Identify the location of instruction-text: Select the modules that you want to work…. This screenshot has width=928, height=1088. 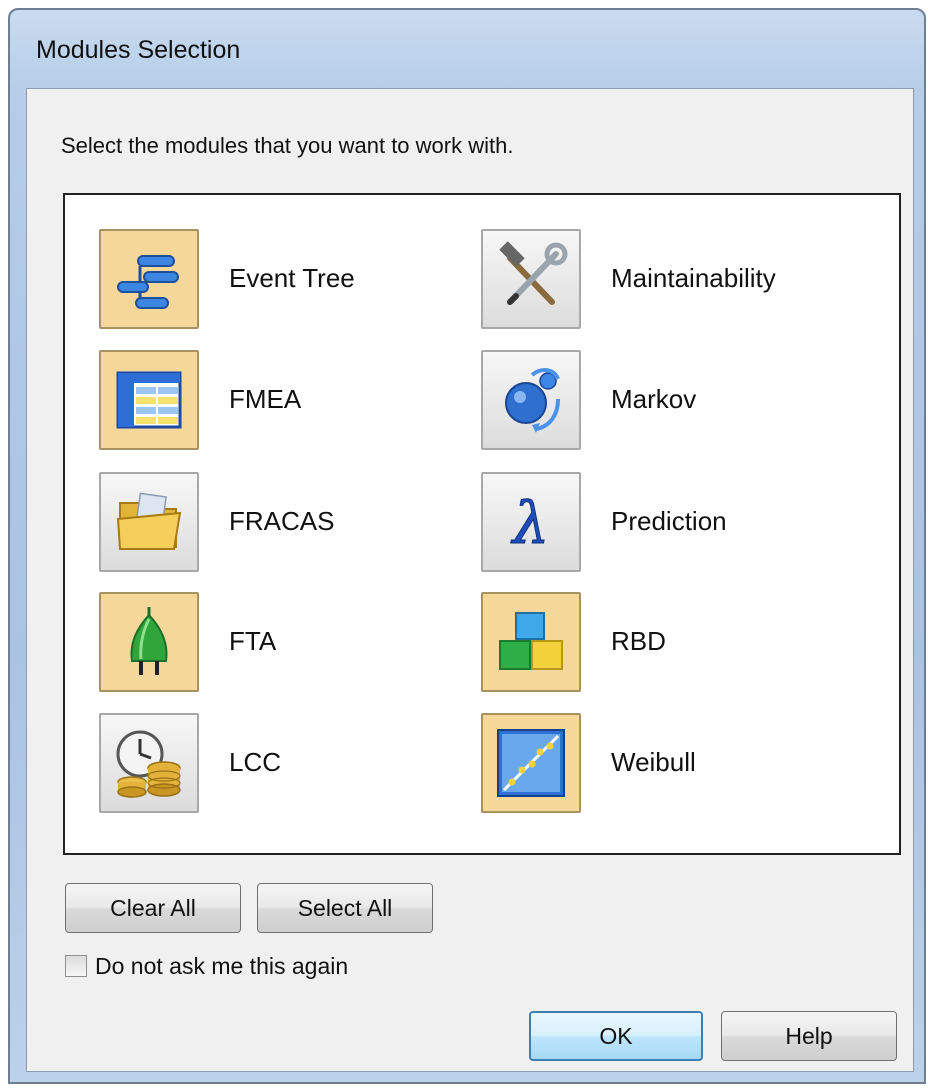
(287, 145).